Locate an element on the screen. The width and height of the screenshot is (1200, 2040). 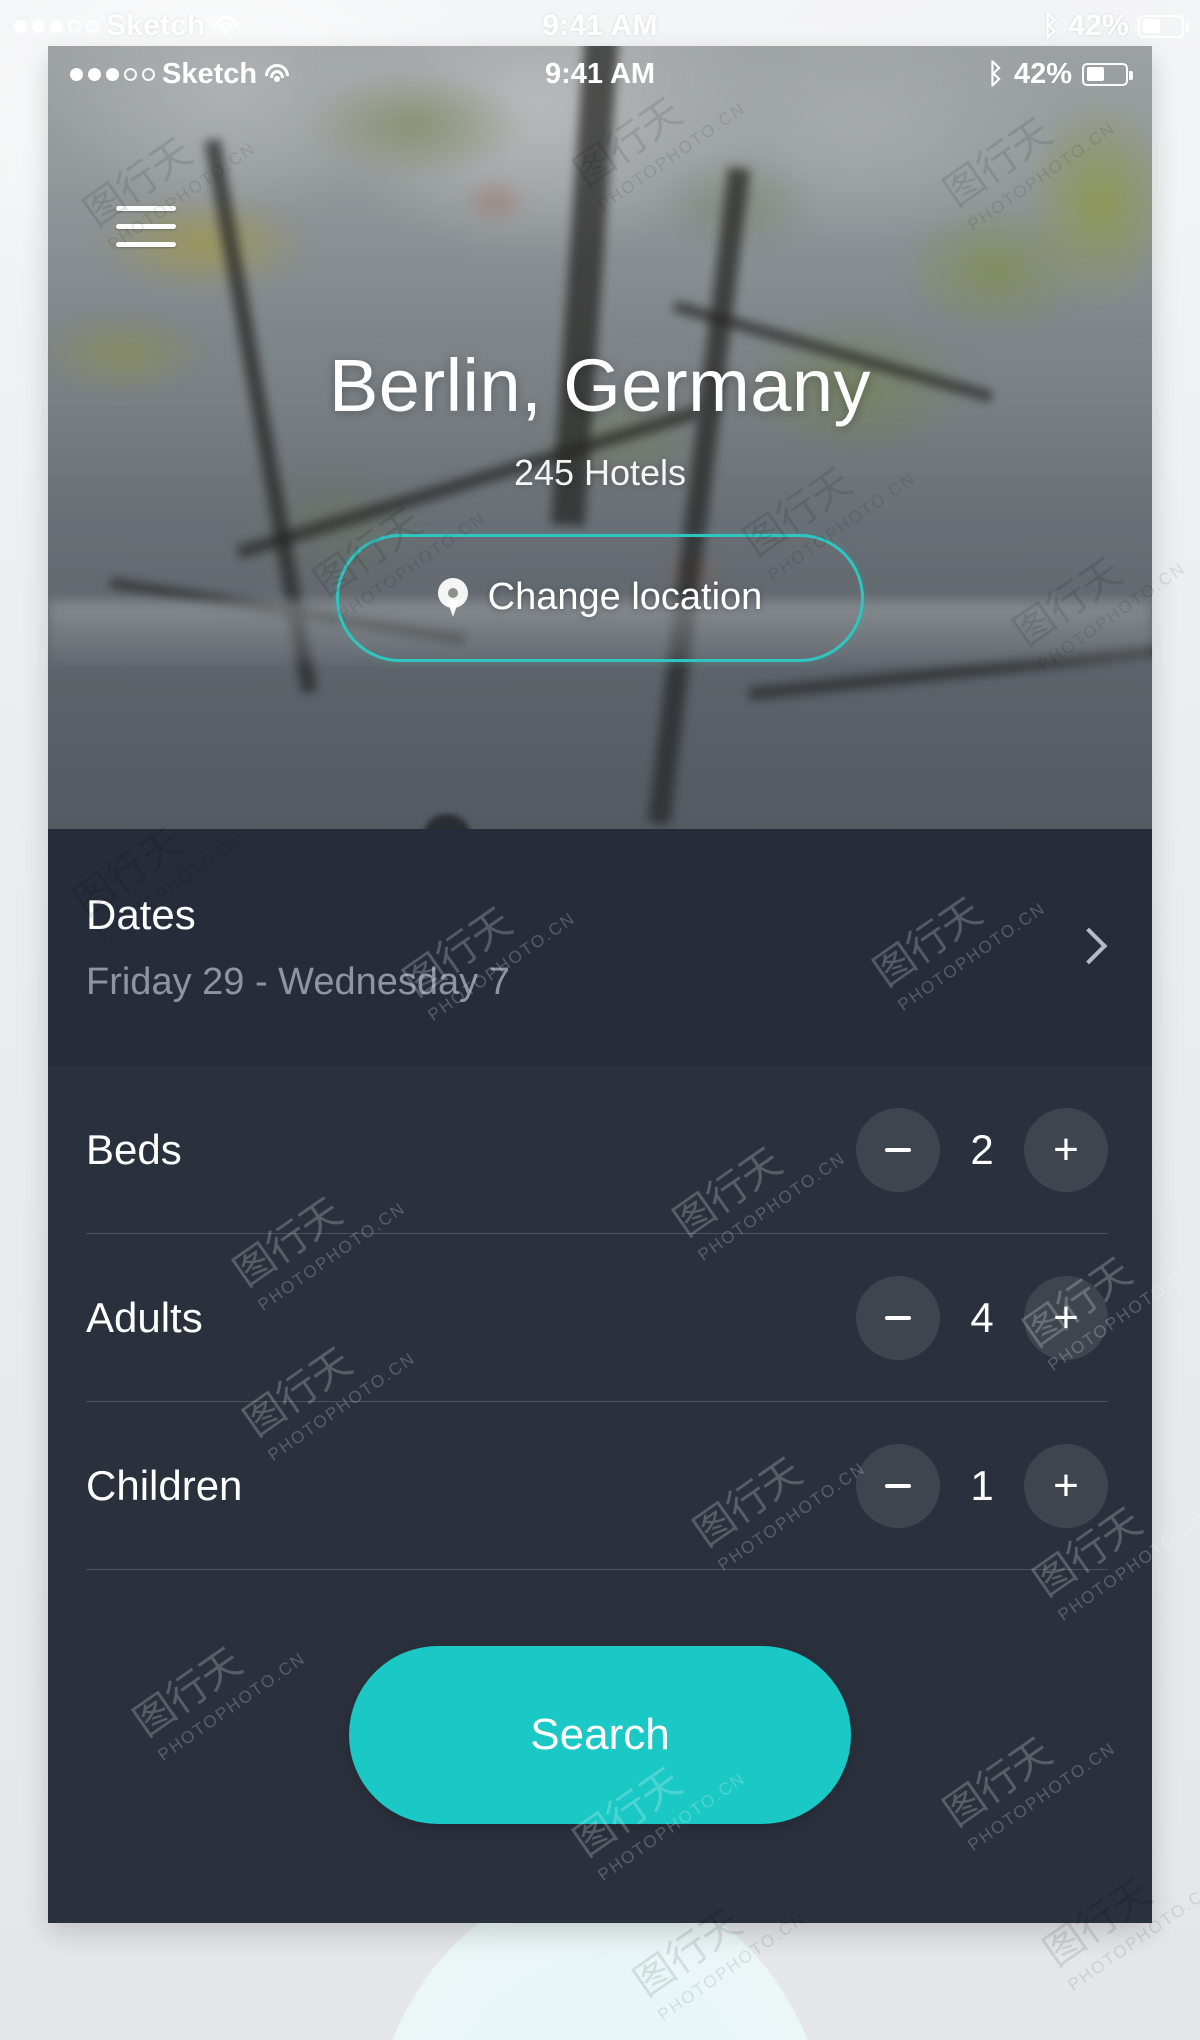
counter-label-children: Children is located at coordinates (164, 1485).